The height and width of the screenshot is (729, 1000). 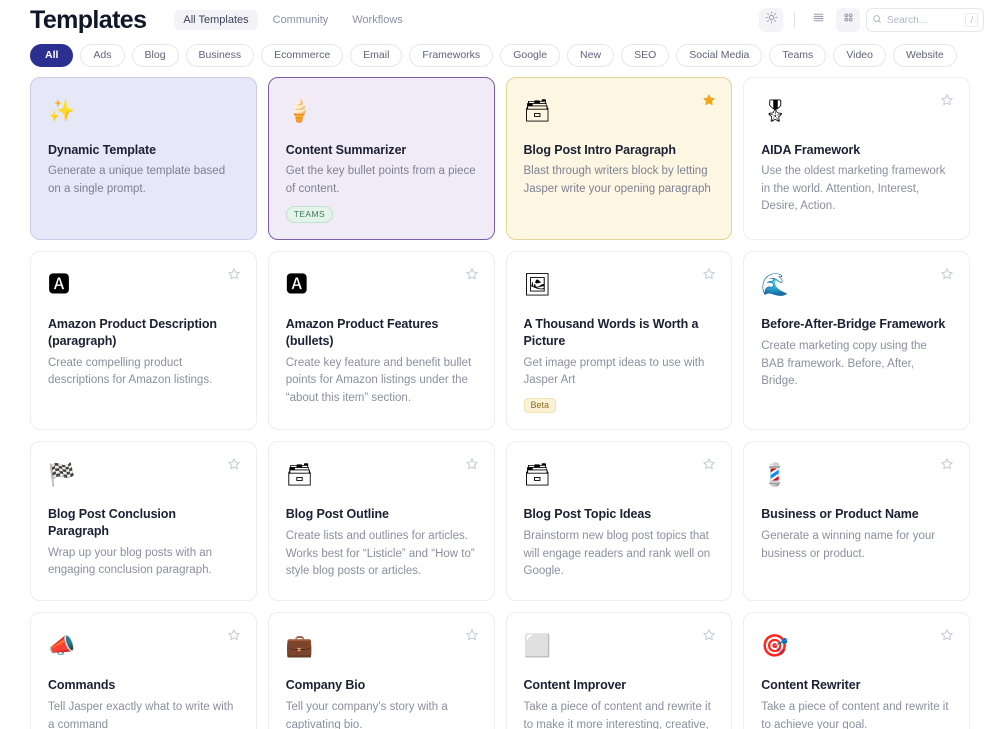 I want to click on filter-pill-google: Google, so click(x=530, y=55).